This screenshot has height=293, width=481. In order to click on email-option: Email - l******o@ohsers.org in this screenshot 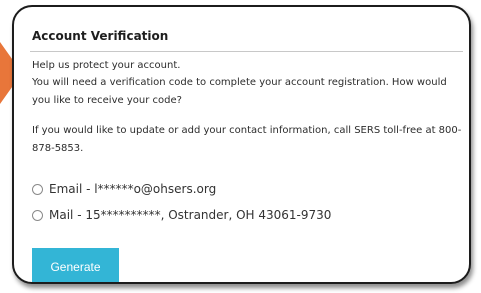, I will do `click(124, 189)`.